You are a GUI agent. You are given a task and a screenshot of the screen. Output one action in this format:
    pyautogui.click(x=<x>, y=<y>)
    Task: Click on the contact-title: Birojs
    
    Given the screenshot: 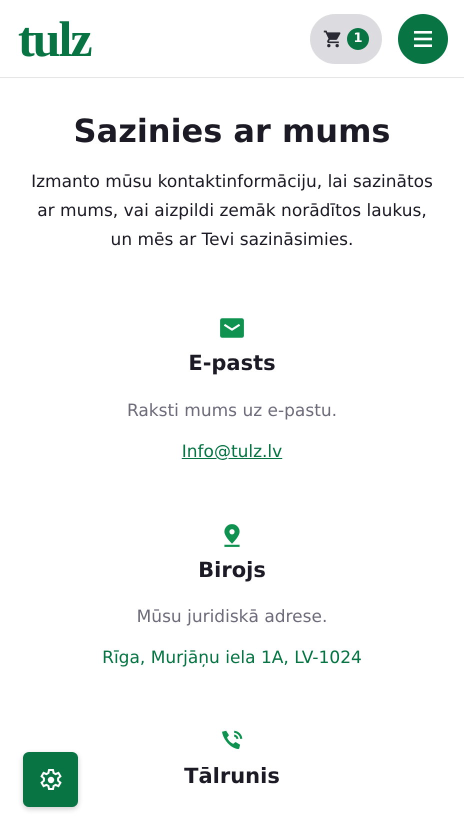 What is the action you would take?
    pyautogui.click(x=232, y=570)
    